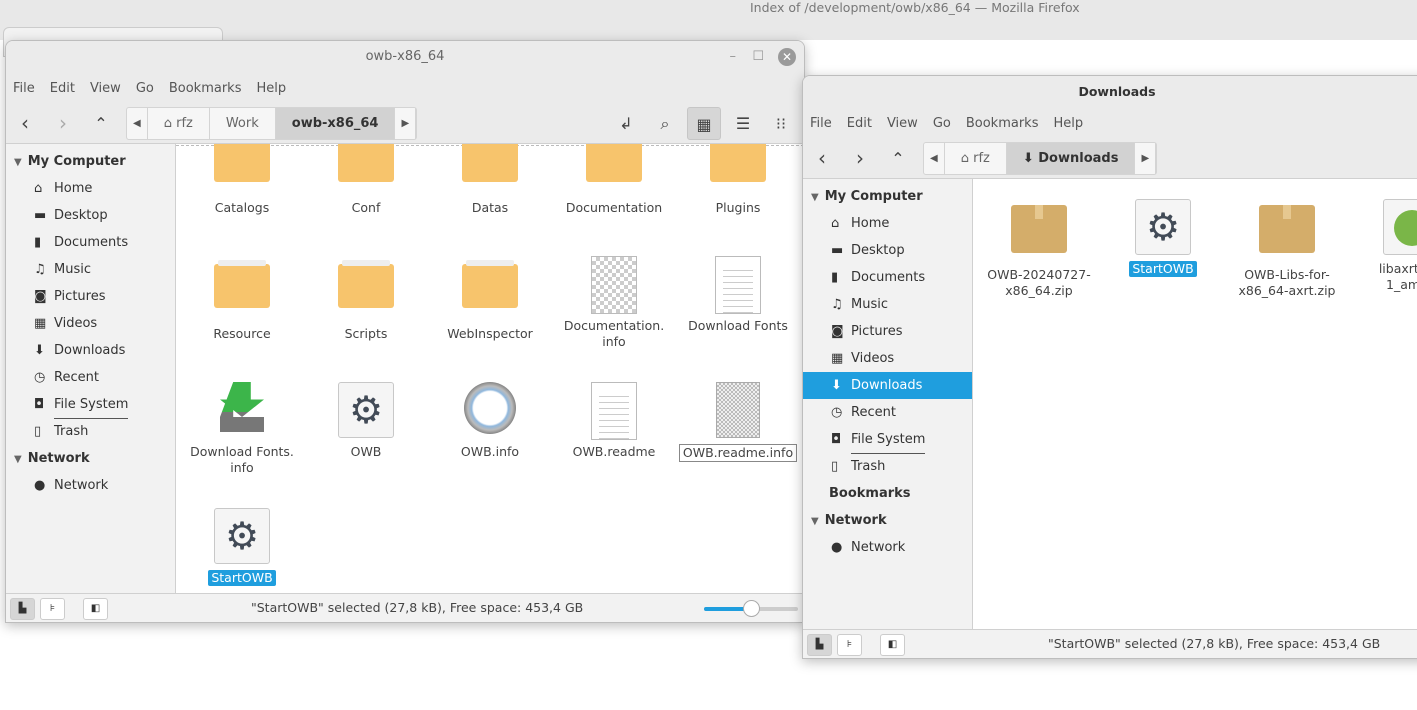  I want to click on list-view-button: ☰, so click(743, 123).